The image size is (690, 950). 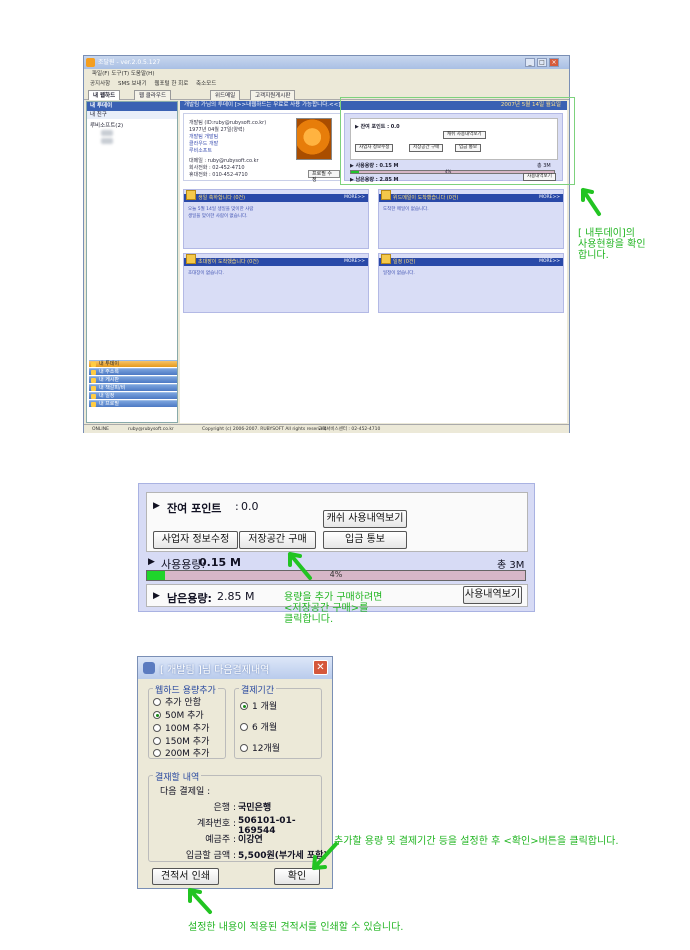 I want to click on period-option-6m: 6 개월, so click(x=258, y=726).